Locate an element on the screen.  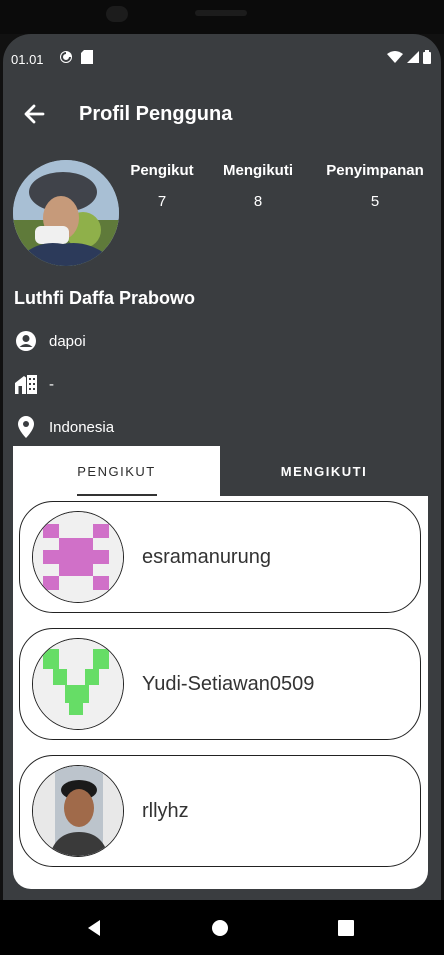
company-row: - is located at coordinates (34, 384).